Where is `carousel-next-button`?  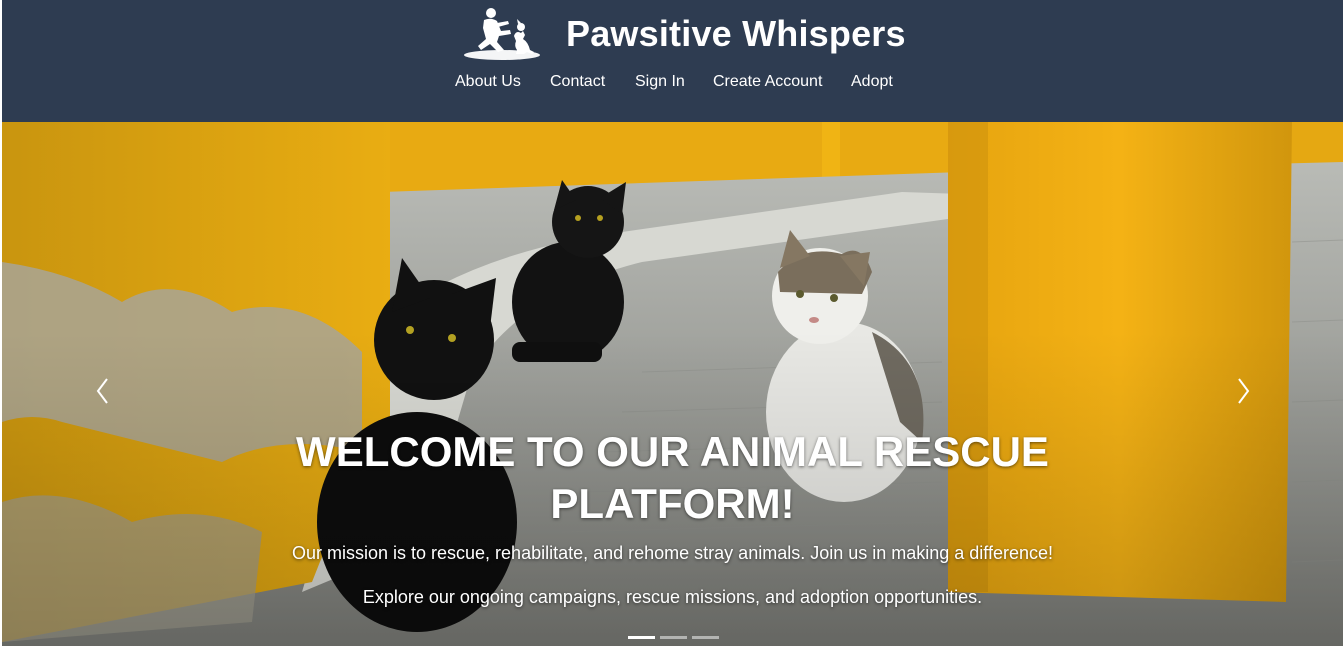
carousel-next-button is located at coordinates (1243, 391).